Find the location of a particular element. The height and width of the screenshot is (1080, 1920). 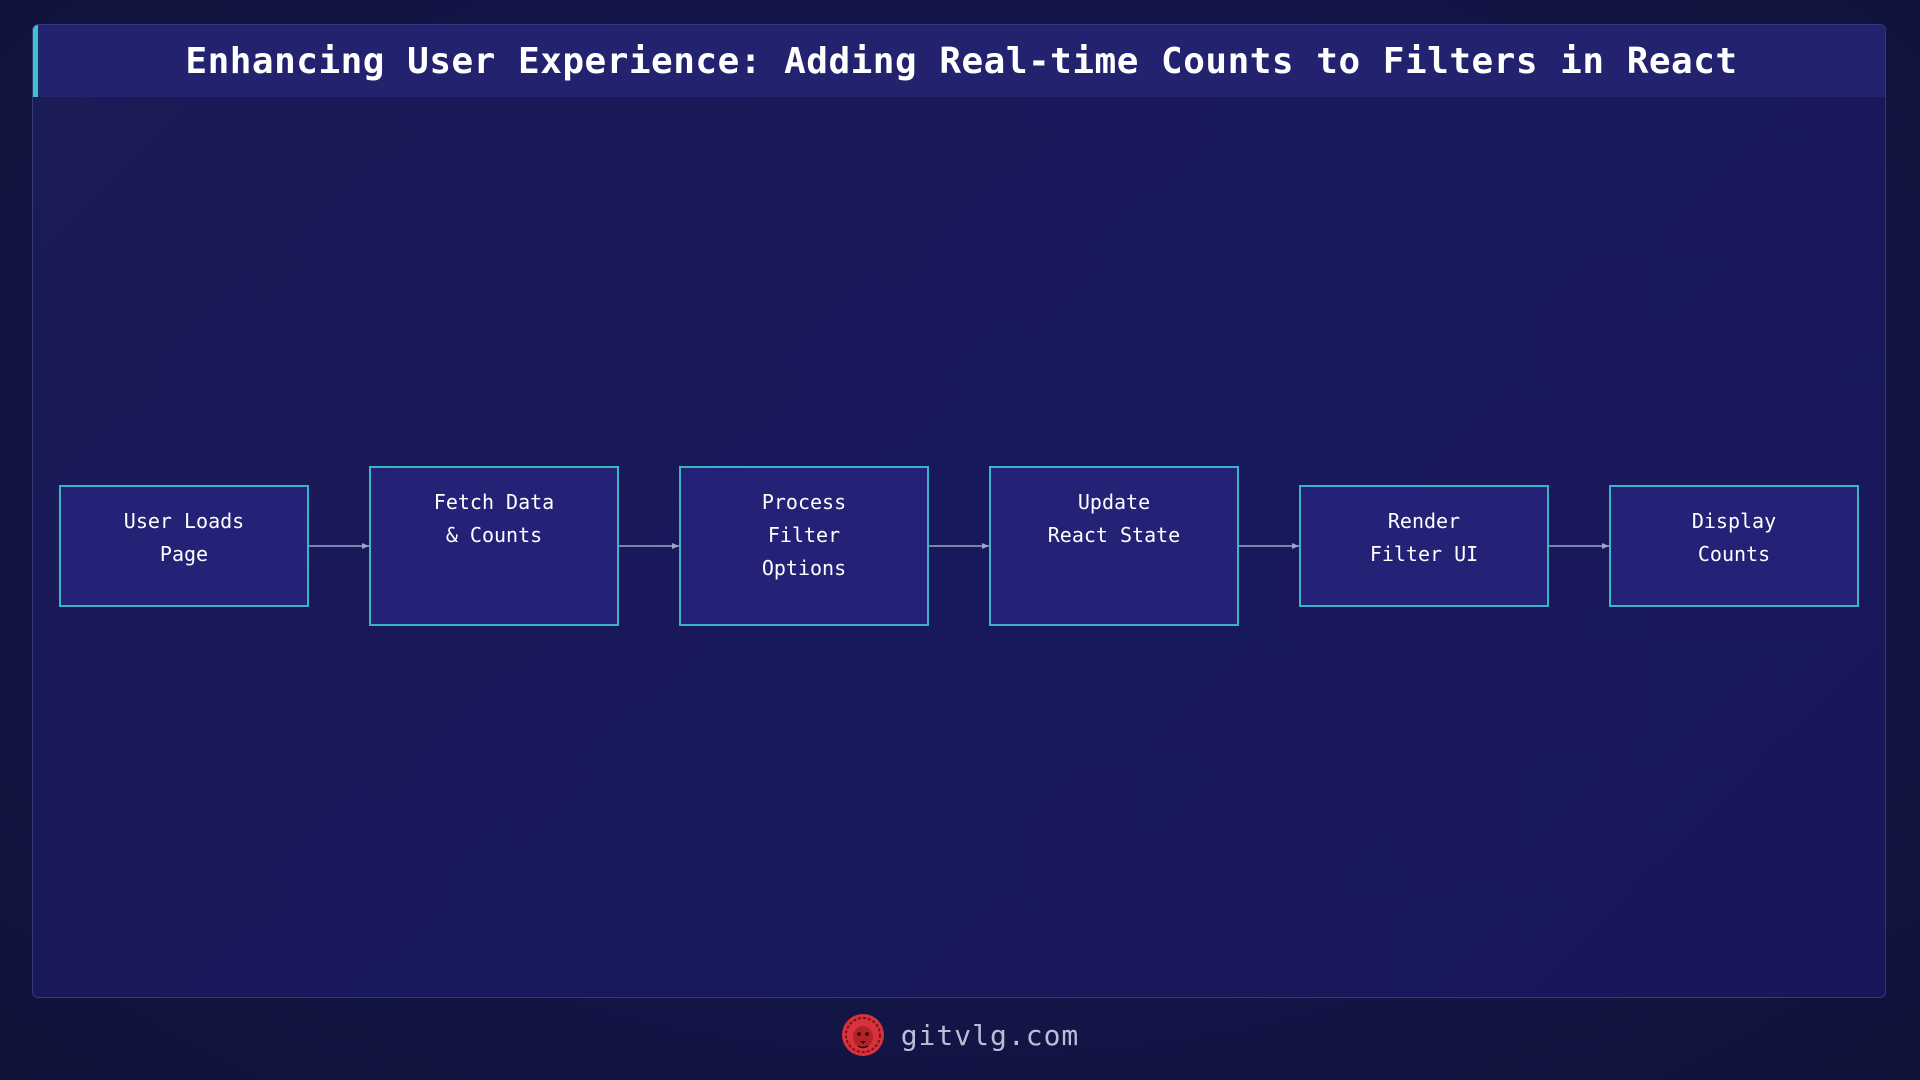

flow-step-update-react-state: Update React State is located at coordinates (1114, 546).